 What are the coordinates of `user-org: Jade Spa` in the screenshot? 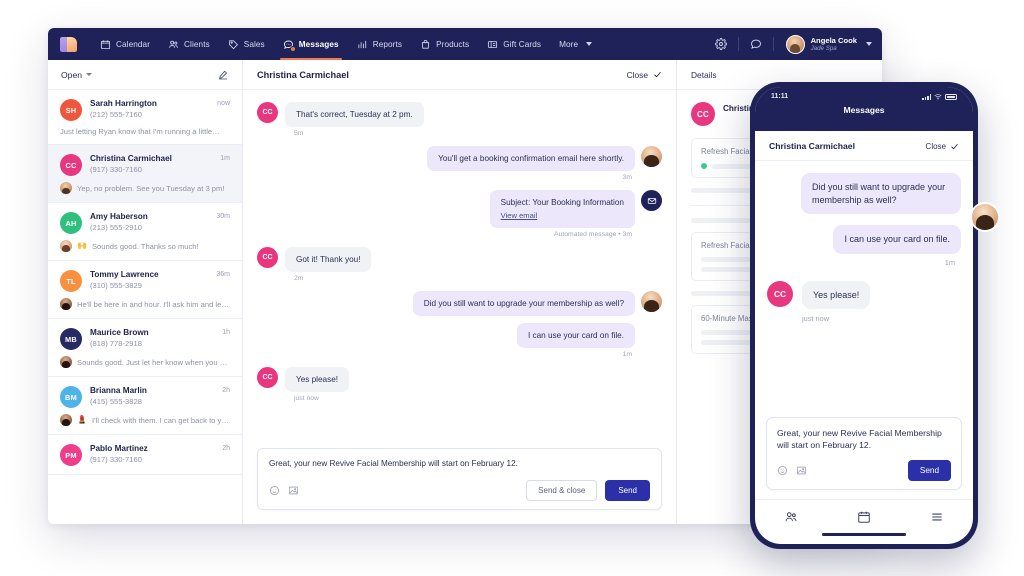 It's located at (823, 48).